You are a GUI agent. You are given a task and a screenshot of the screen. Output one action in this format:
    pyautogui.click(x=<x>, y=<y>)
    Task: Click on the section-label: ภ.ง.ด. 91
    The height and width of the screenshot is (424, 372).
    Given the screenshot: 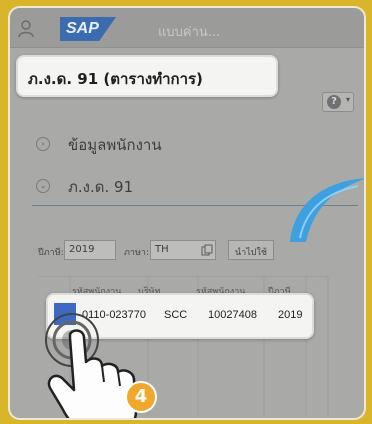 What is the action you would take?
    pyautogui.click(x=101, y=187)
    